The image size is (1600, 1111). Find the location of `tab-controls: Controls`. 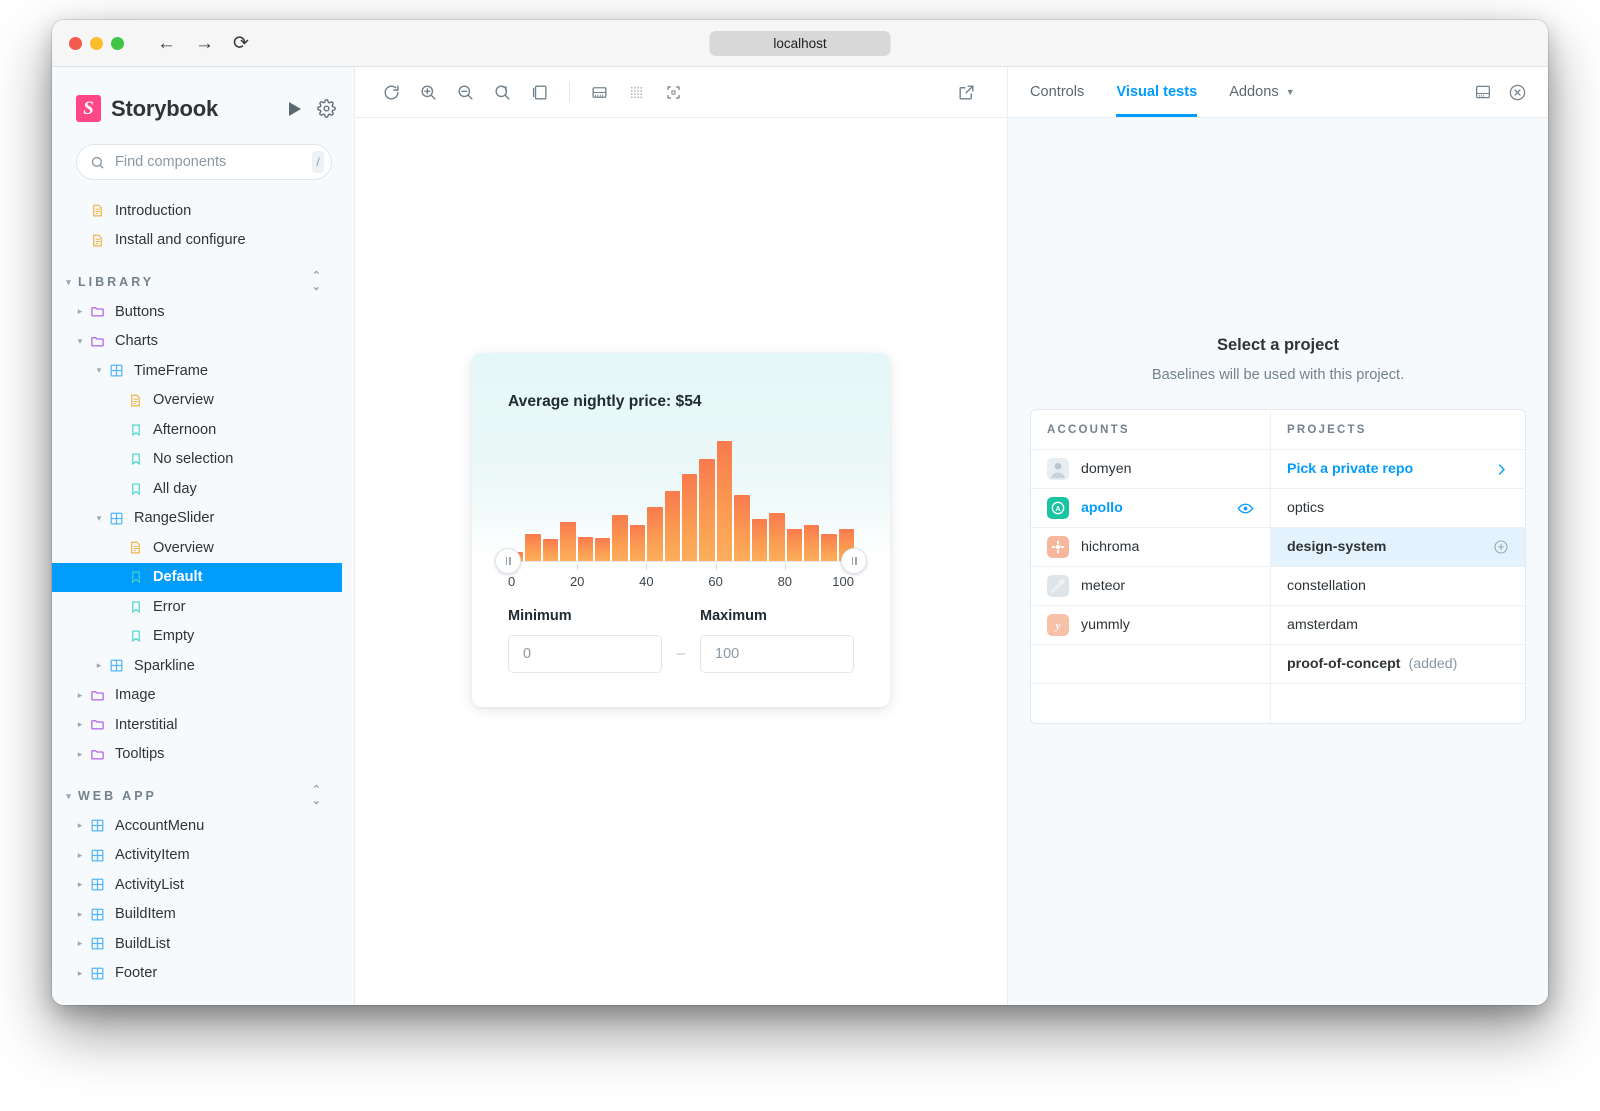

tab-controls: Controls is located at coordinates (1057, 92).